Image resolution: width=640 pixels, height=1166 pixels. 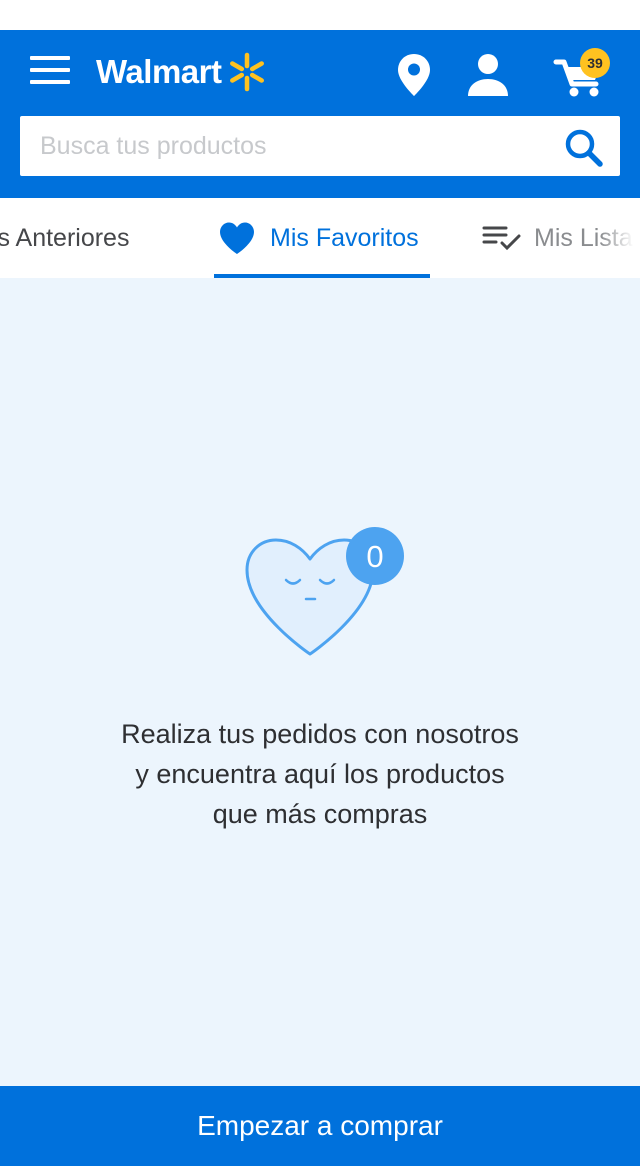 I want to click on tab-label: los Anteriores, so click(x=65, y=237).